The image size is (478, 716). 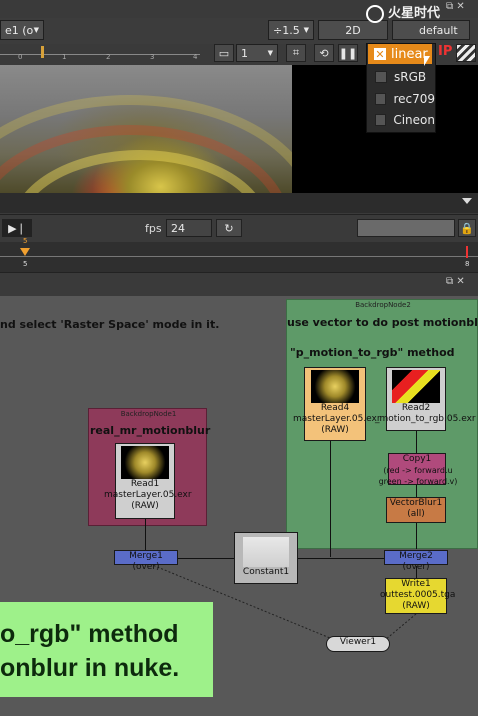 I want to click on node-write1: Write1 outtest.0005.tga (RAW), so click(x=417, y=596).